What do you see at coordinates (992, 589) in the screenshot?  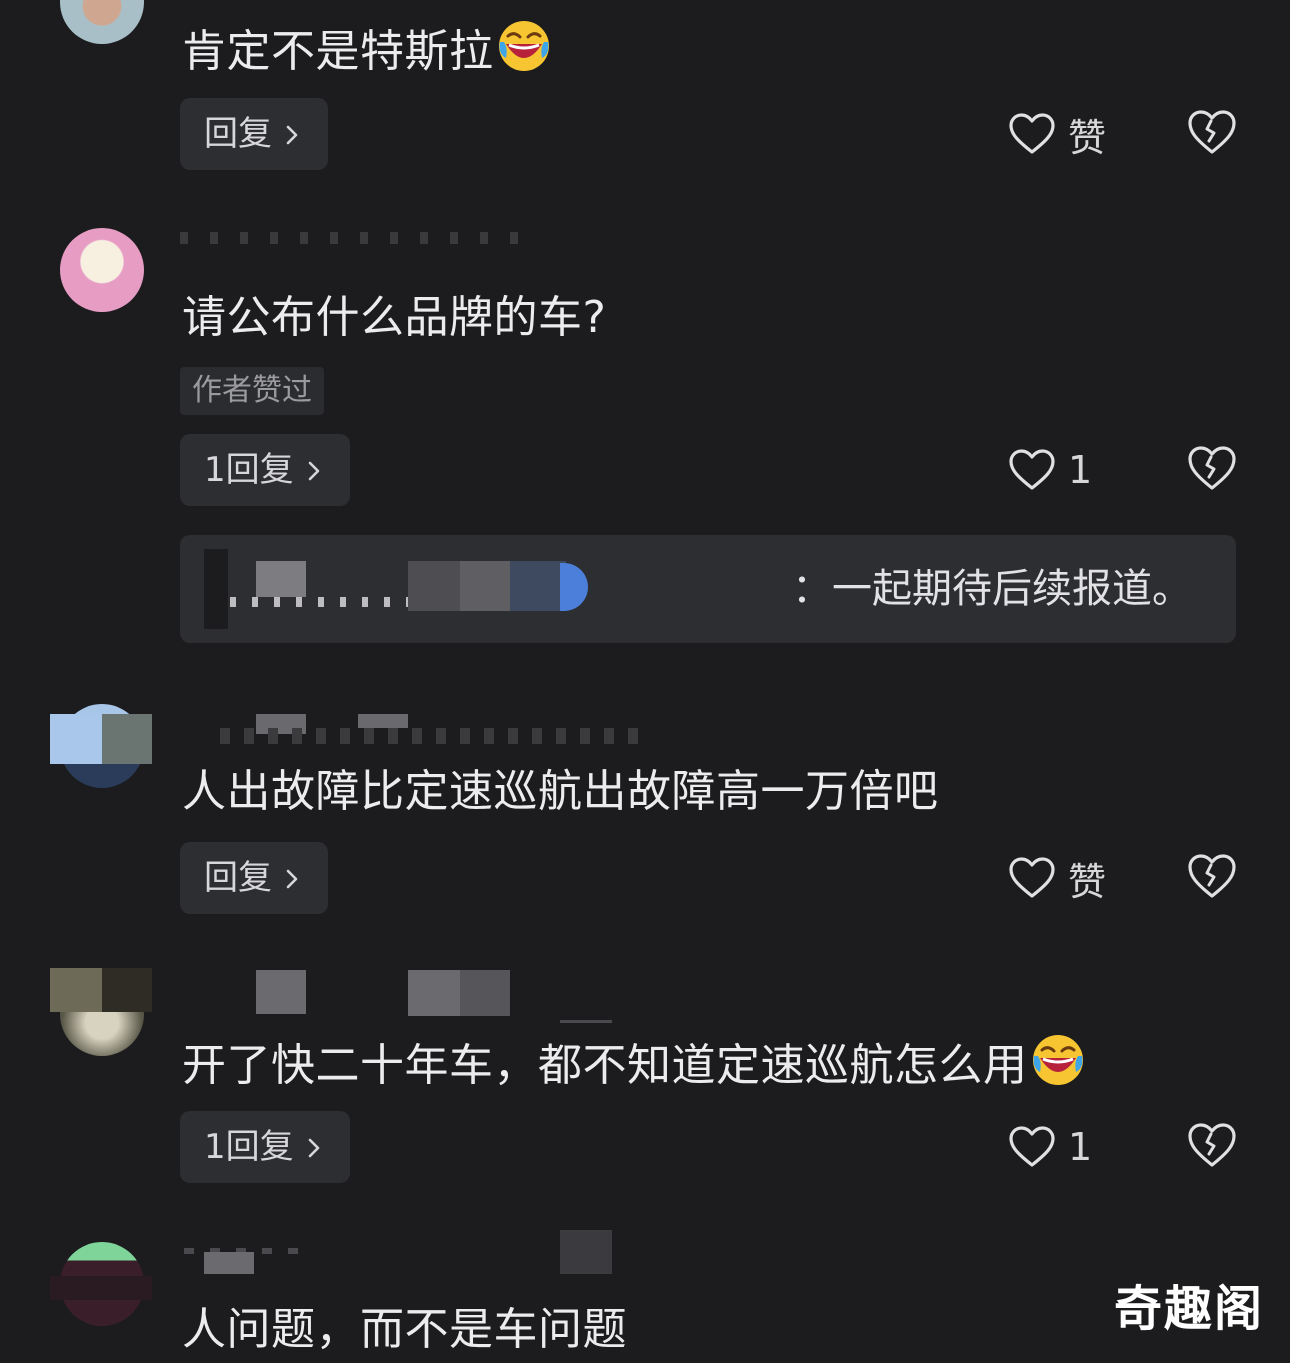 I see `sub-reply-text: ：一起期待后续报道。` at bounding box center [992, 589].